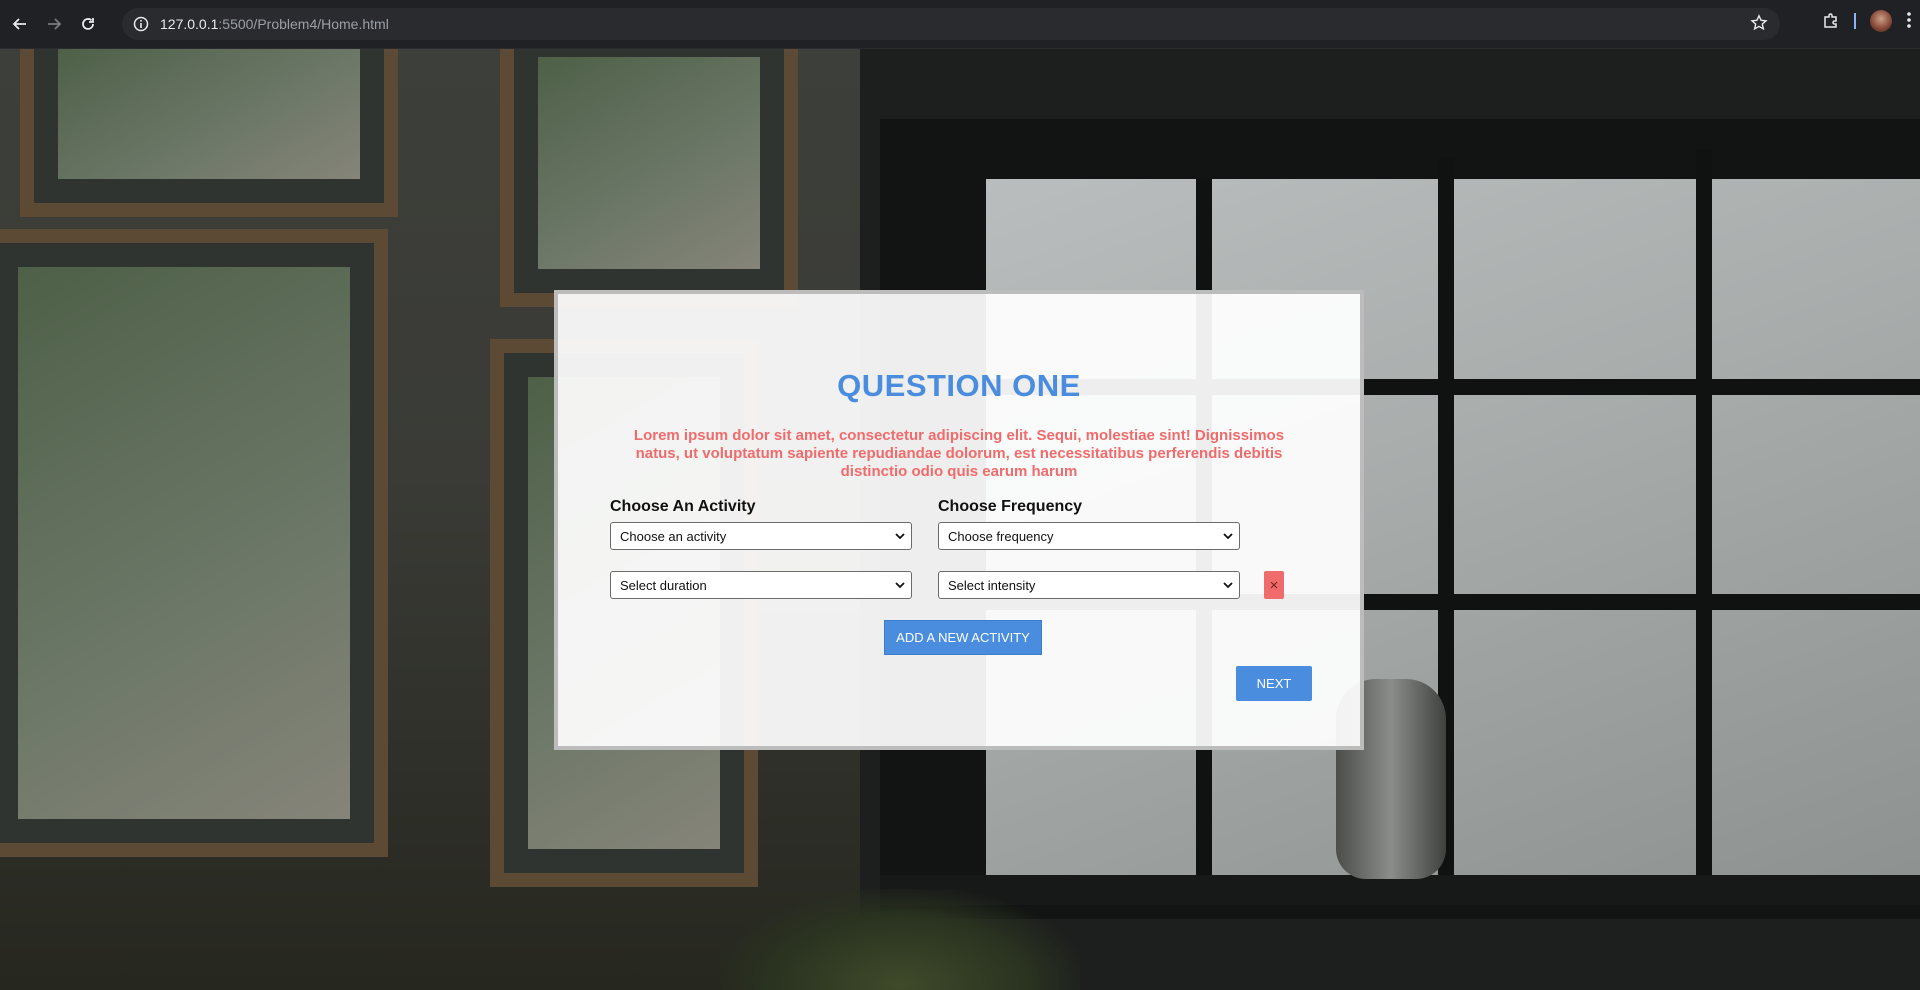 The image size is (1920, 990). Describe the element at coordinates (951, 24) in the screenshot. I see `address-bar: 127.0.0.1:5500/Problem4/Home.html` at that location.